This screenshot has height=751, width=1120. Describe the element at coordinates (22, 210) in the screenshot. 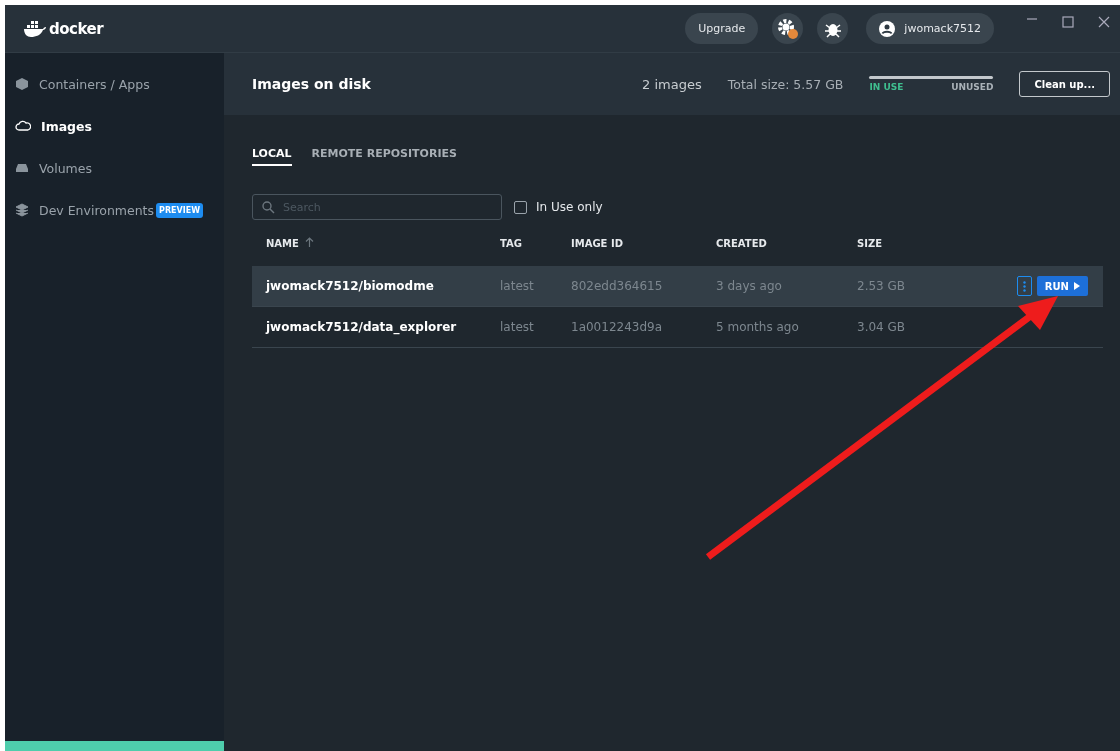

I see `layers-icon` at that location.